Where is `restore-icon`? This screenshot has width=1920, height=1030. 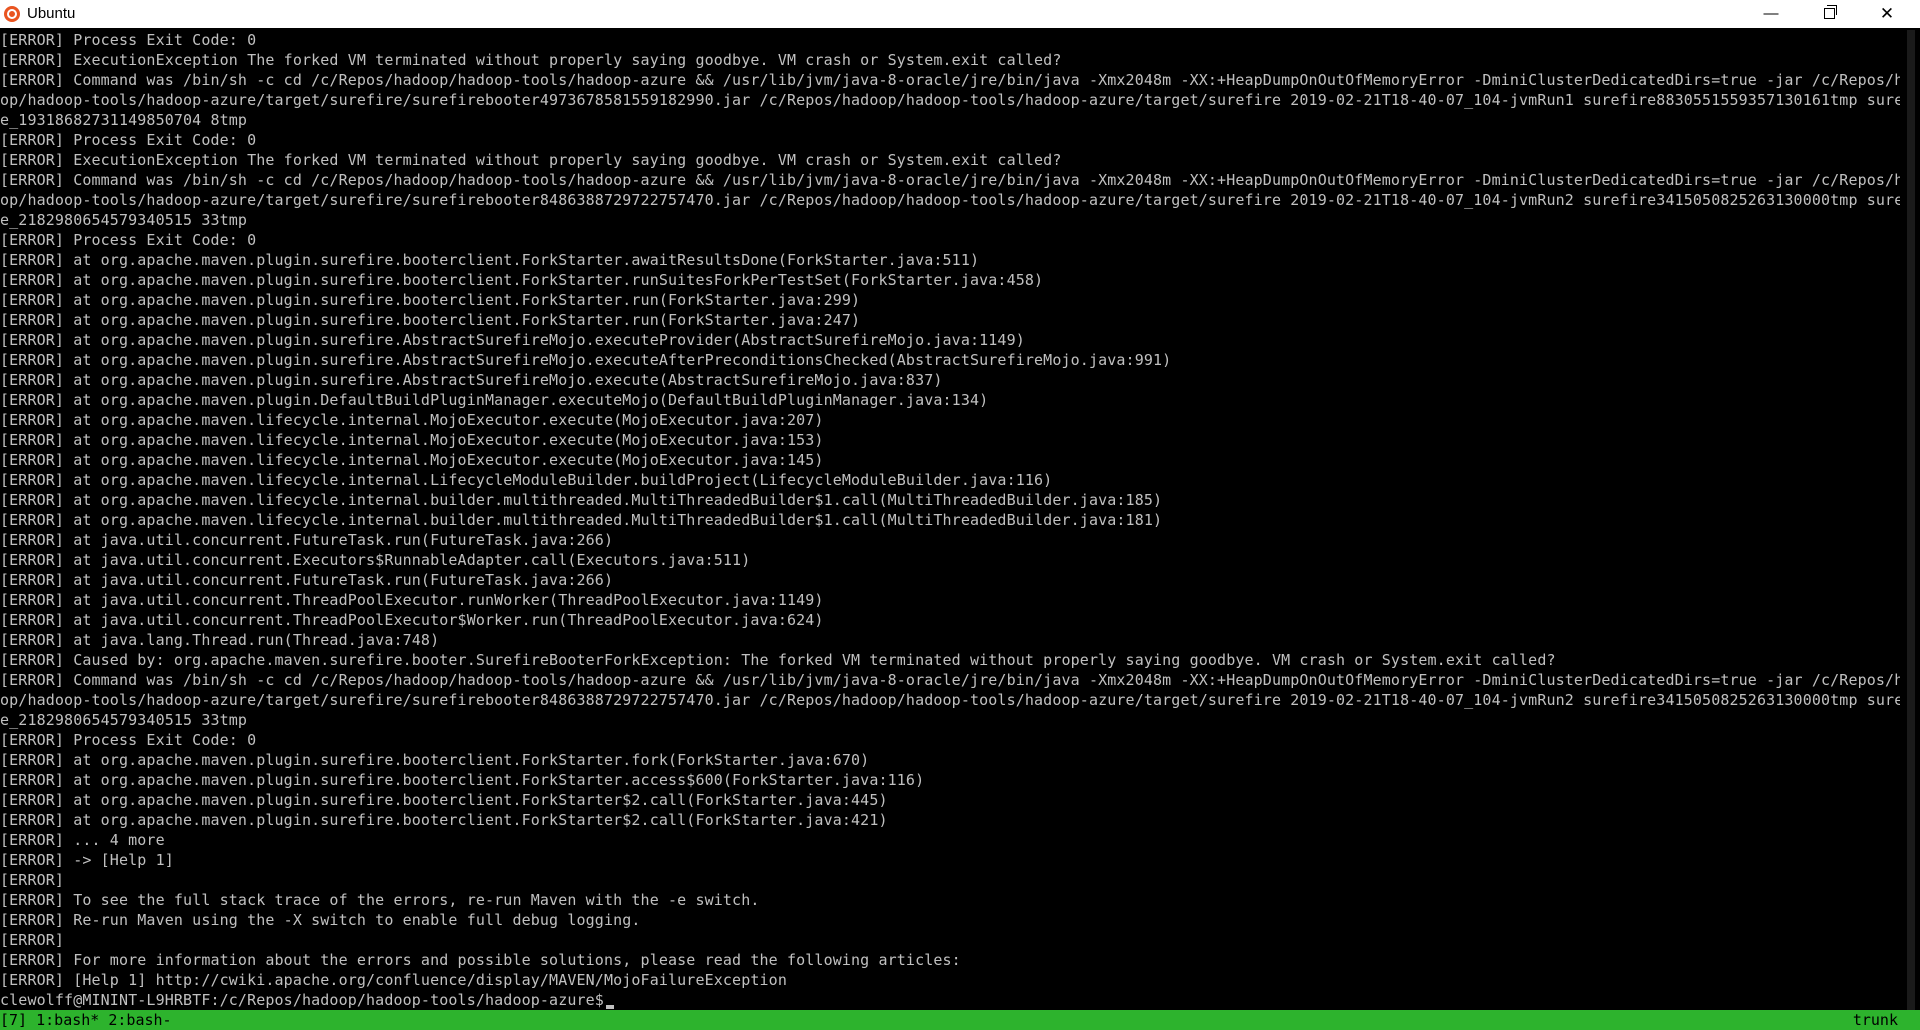 restore-icon is located at coordinates (1830, 12).